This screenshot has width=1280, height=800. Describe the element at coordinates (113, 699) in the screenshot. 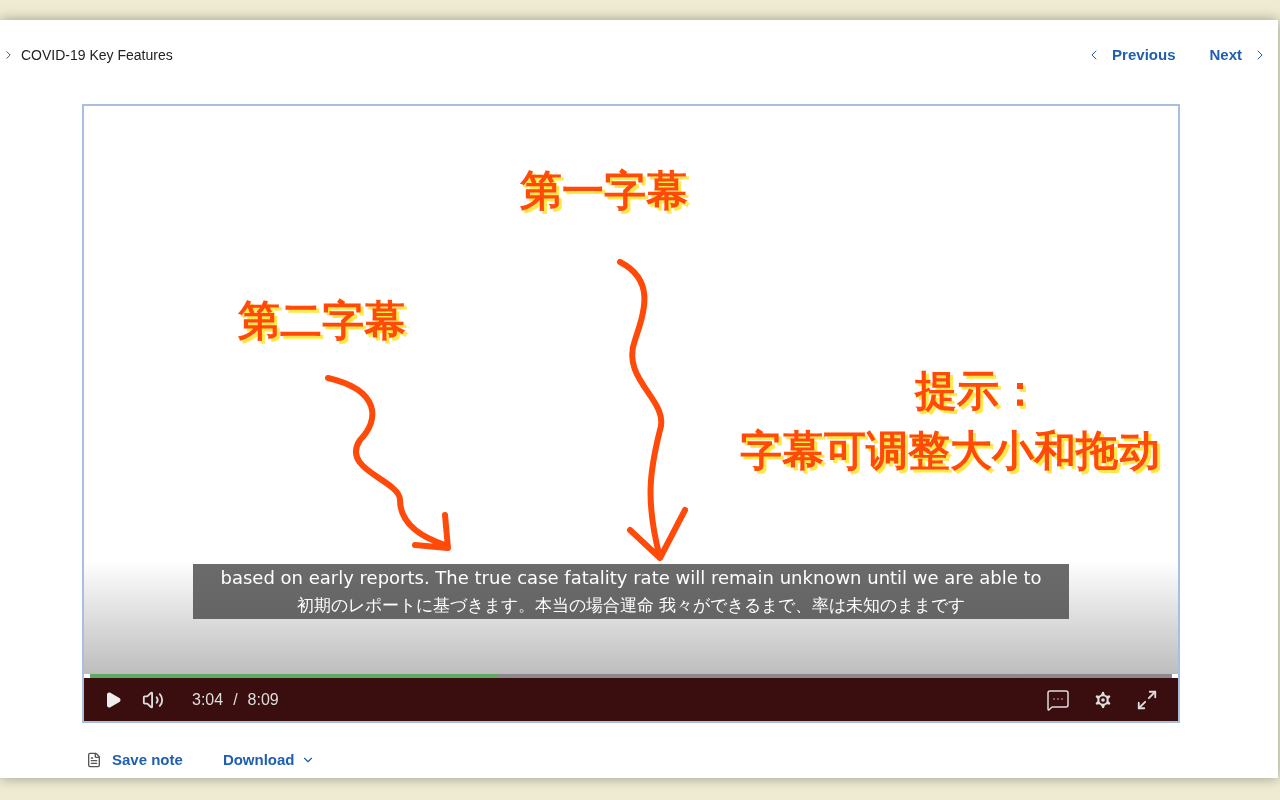

I see `play-button` at that location.